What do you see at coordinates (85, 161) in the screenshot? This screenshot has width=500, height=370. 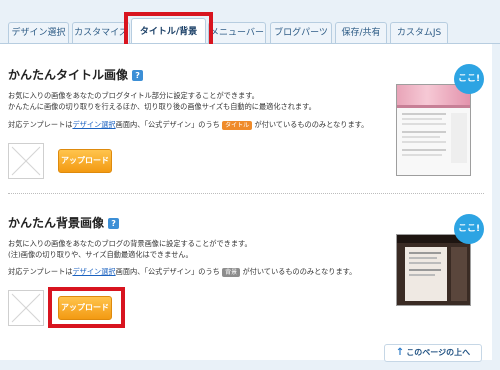 I see `title-upload-button: アップロード` at bounding box center [85, 161].